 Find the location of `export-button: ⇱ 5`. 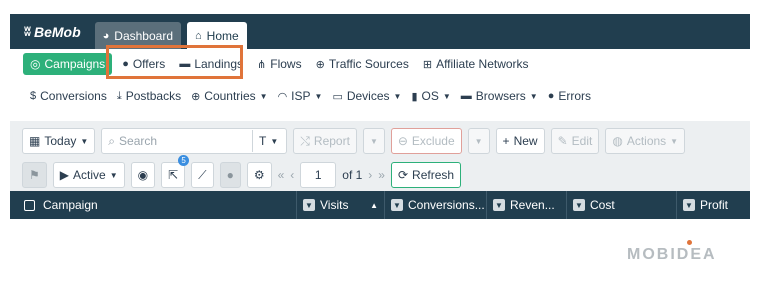

export-button: ⇱ 5 is located at coordinates (175, 171).